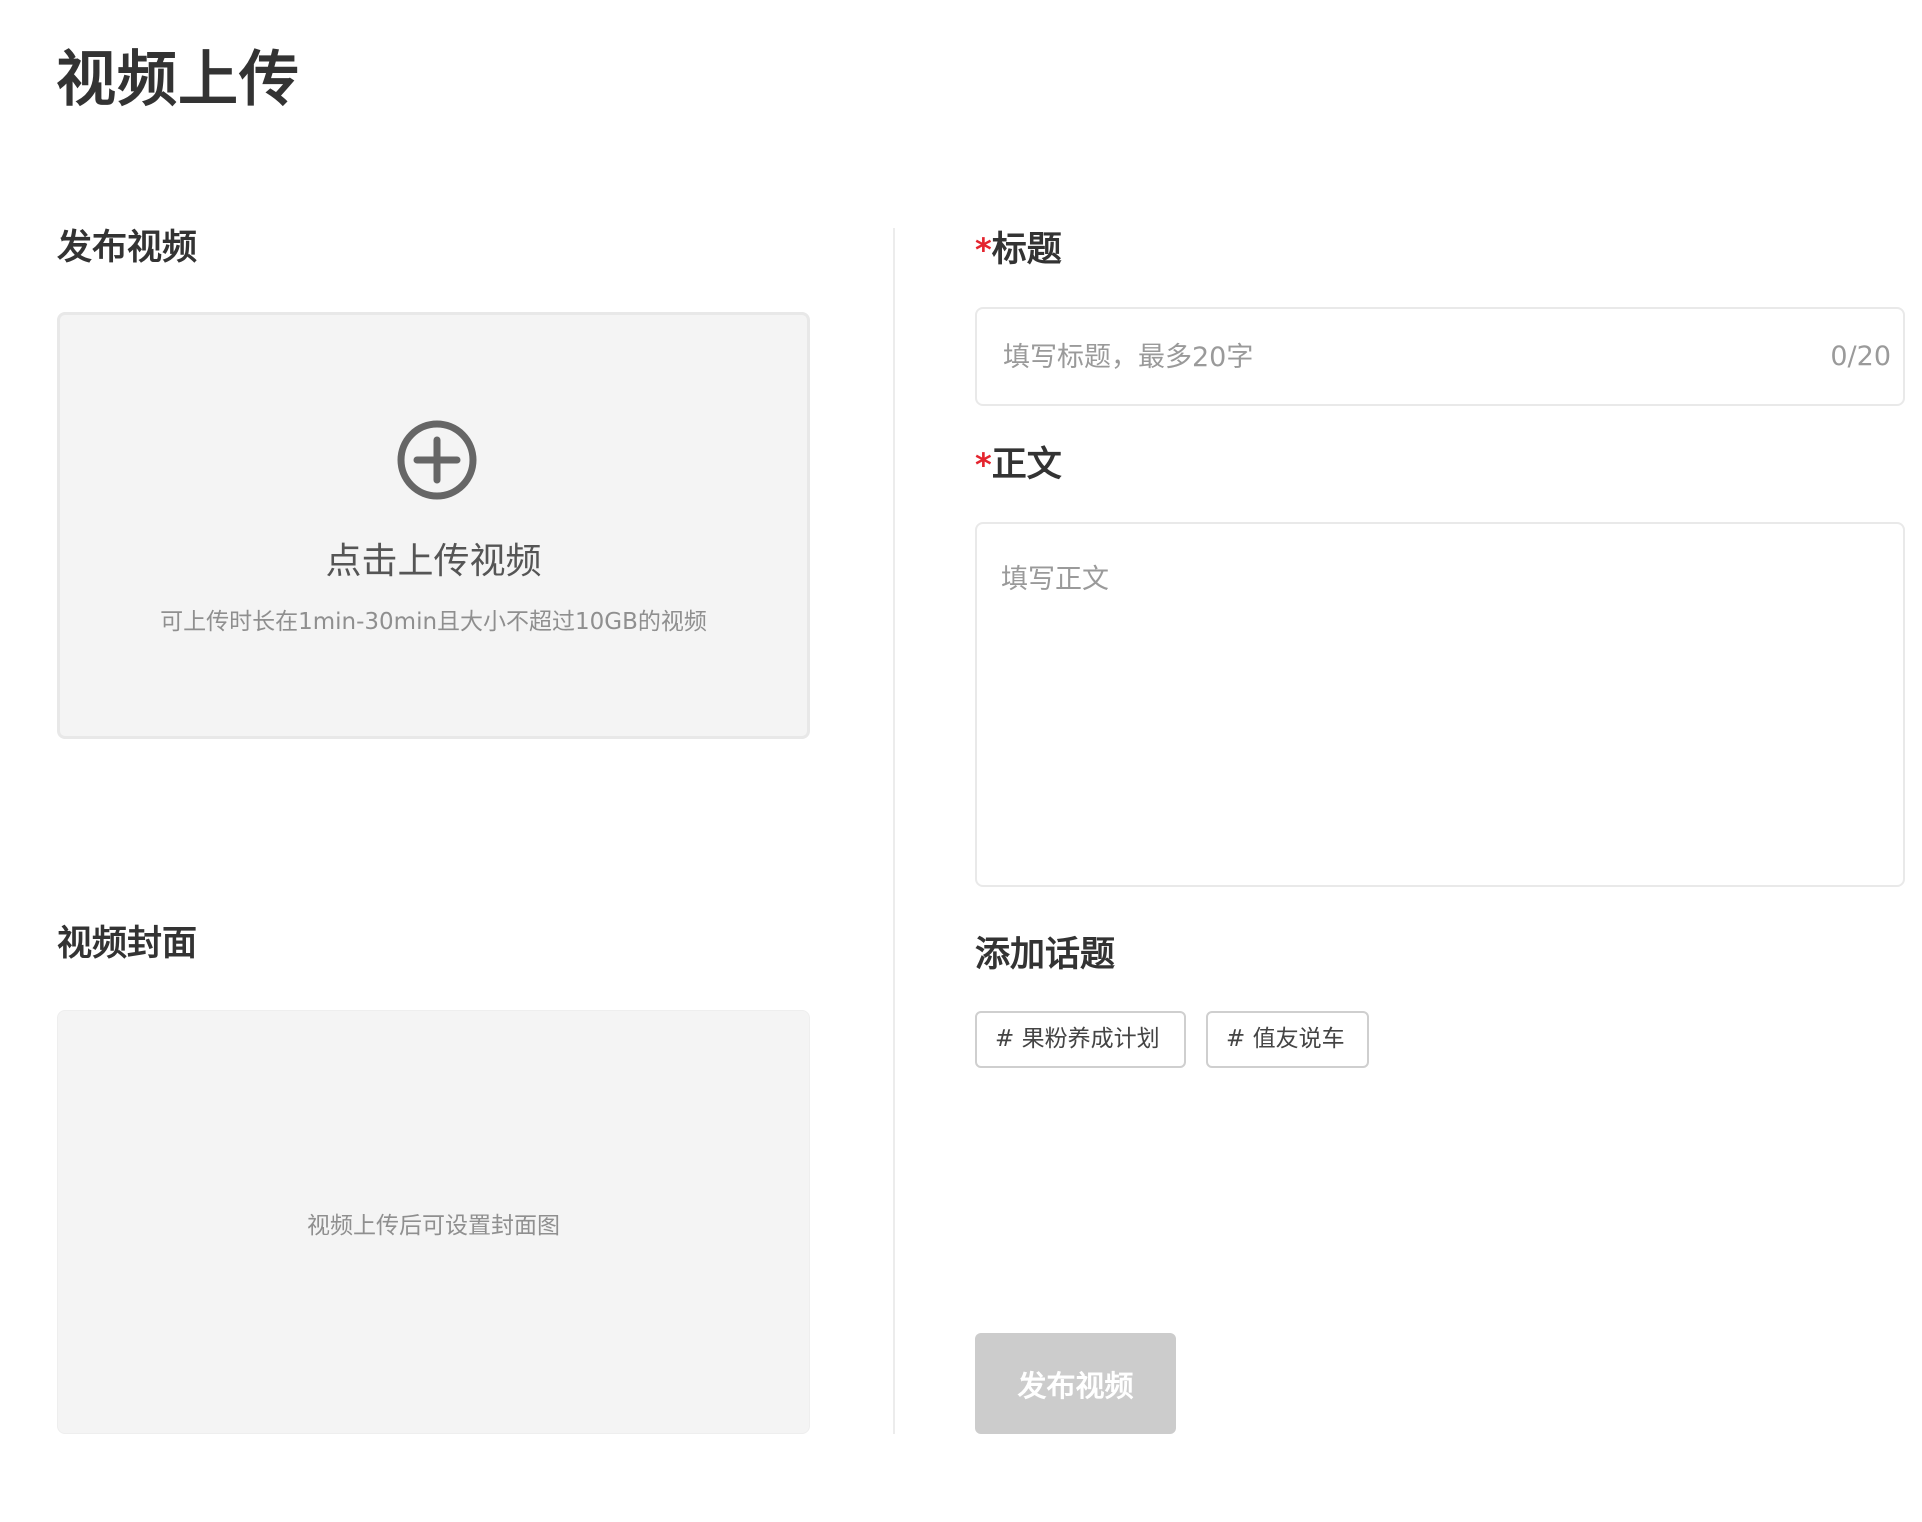 The width and height of the screenshot is (1922, 1522). What do you see at coordinates (433, 525) in the screenshot?
I see `video-upload-area: 点击上传视频 可上传时长在1min-30min且大小不超过10GB的视频` at bounding box center [433, 525].